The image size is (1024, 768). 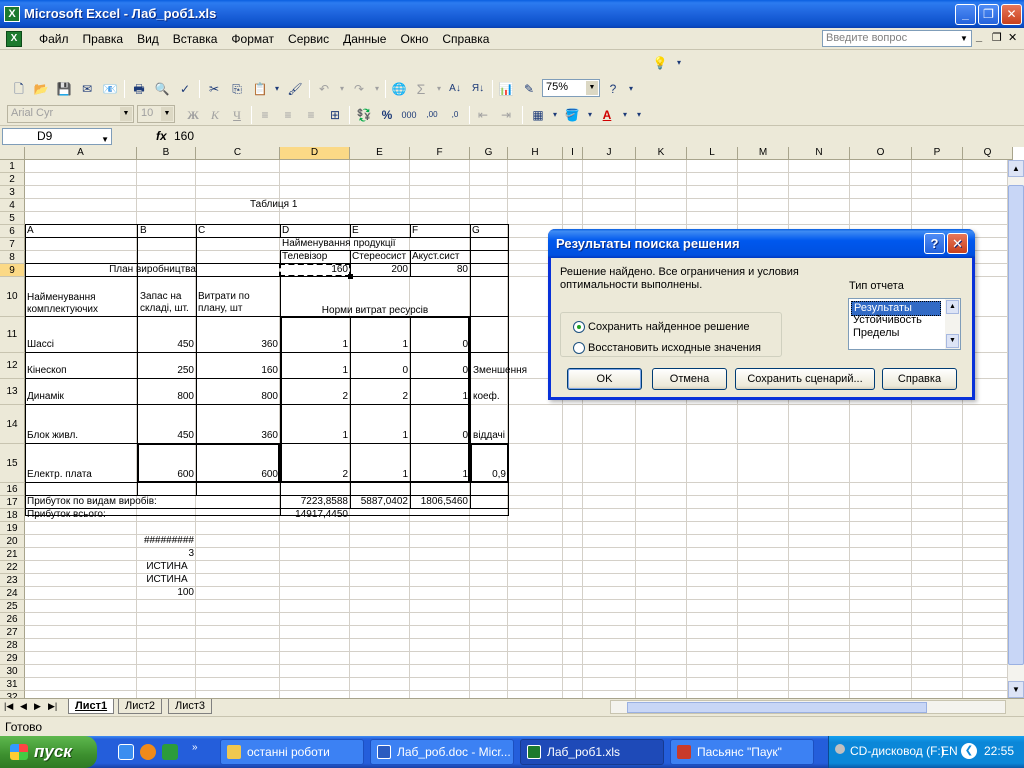 I want to click on cell-b15: 600, so click(x=167, y=475).